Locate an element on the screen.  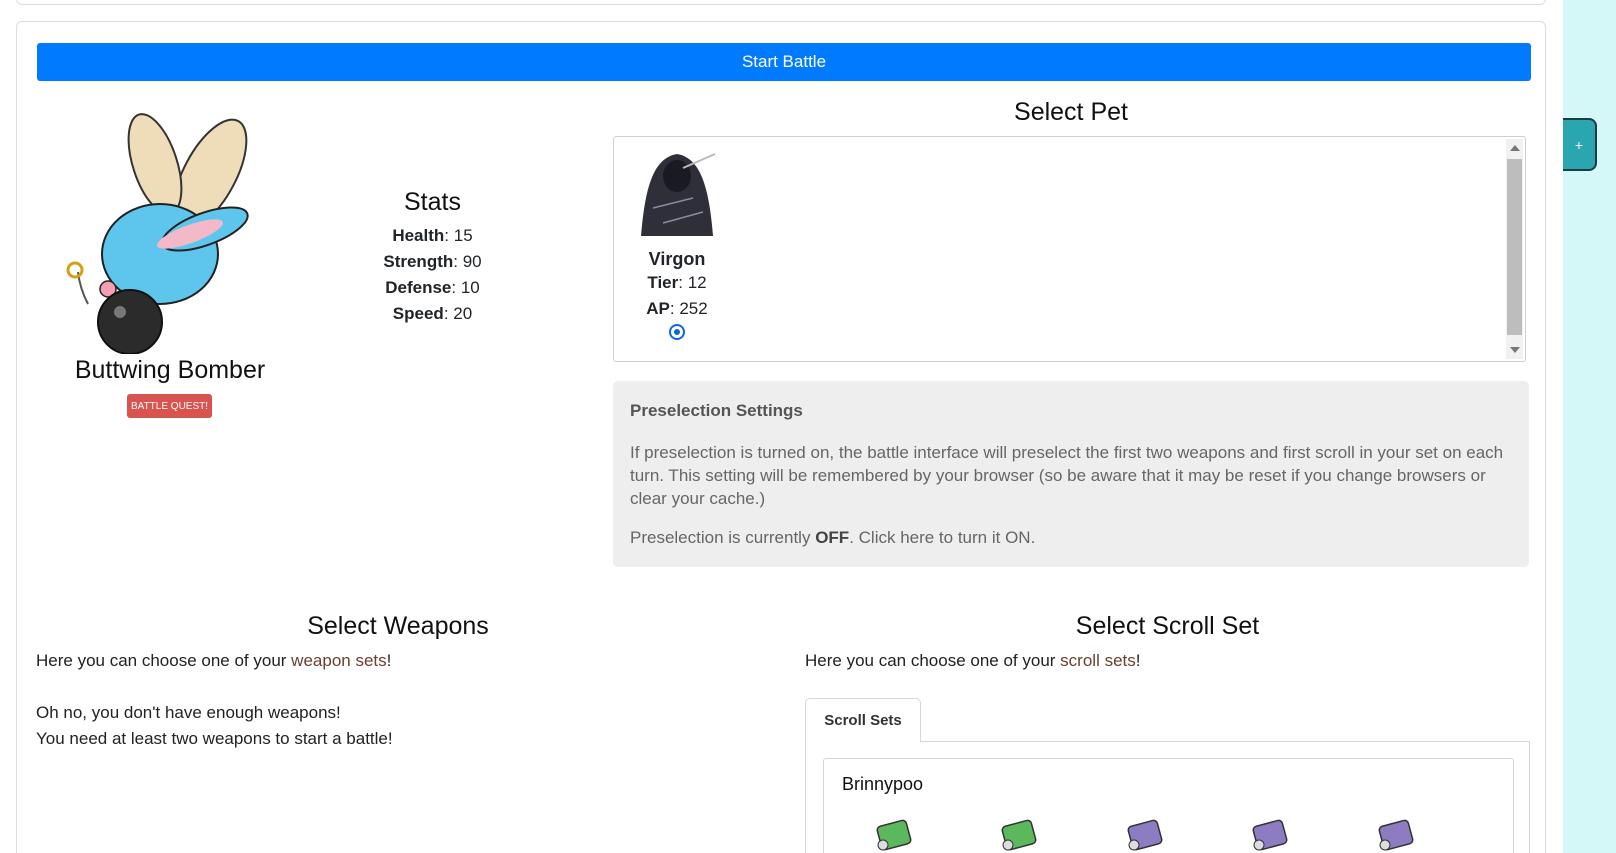
pet-image is located at coordinates (678, 194).